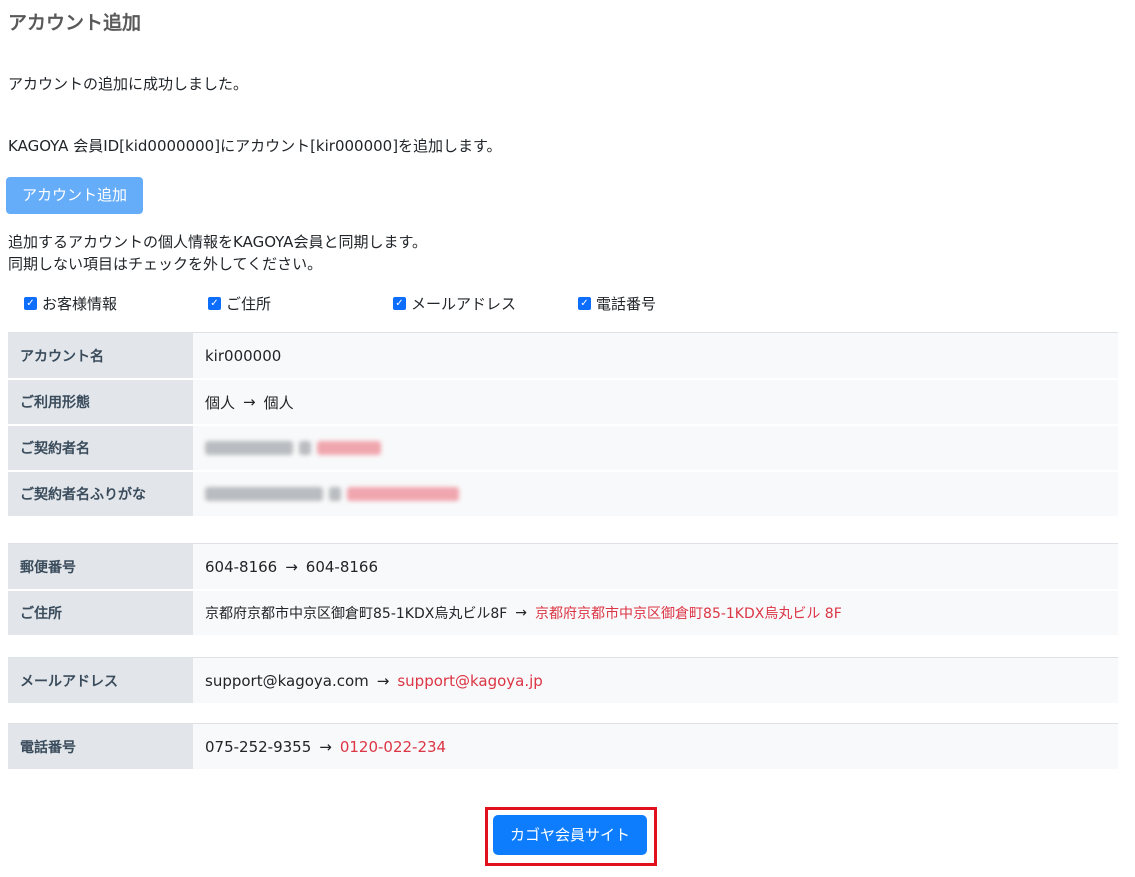 This screenshot has height=877, width=1135. I want to click on checkbox-phone: ✓ 電話番号, so click(617, 303).